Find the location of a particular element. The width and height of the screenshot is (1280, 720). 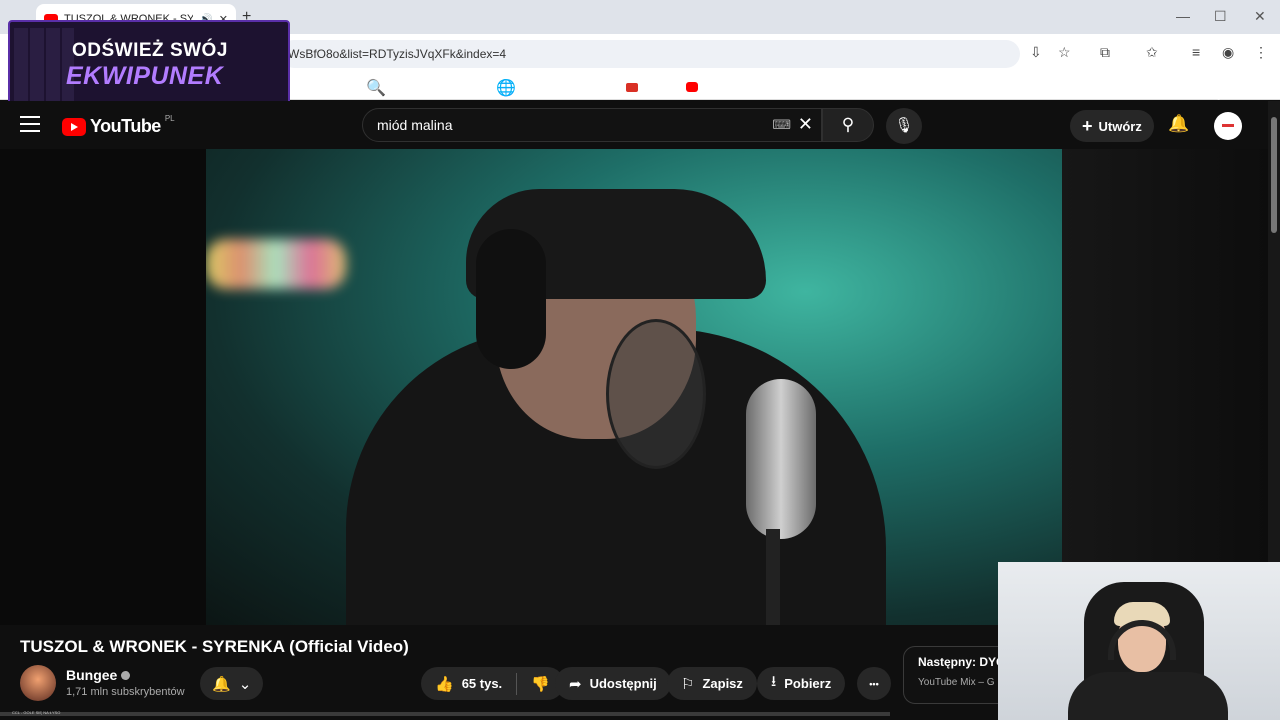

logo-text: YouTube is located at coordinates (125, 126).